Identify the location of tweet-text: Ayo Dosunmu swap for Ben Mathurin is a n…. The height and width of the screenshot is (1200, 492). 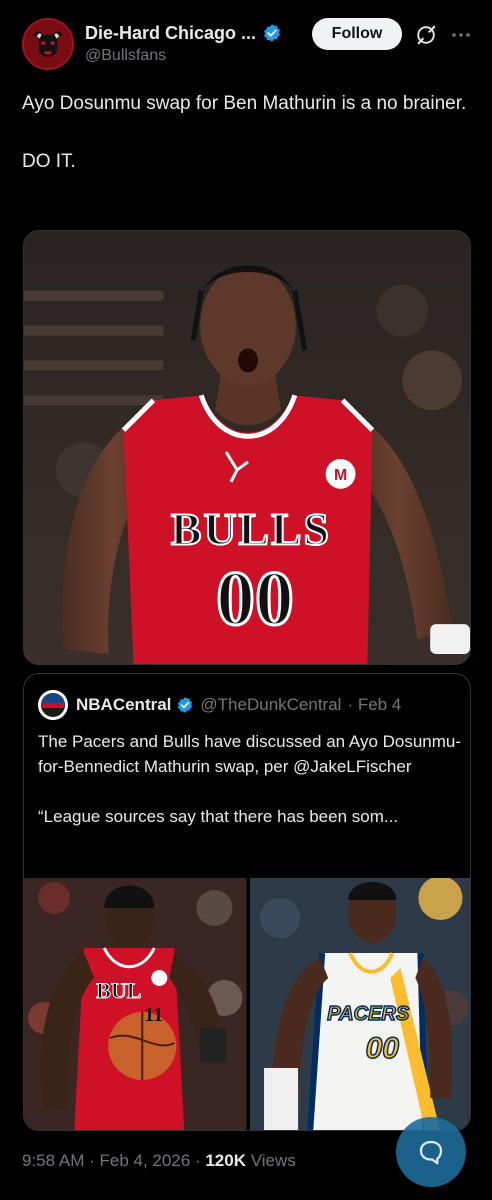
(249, 132).